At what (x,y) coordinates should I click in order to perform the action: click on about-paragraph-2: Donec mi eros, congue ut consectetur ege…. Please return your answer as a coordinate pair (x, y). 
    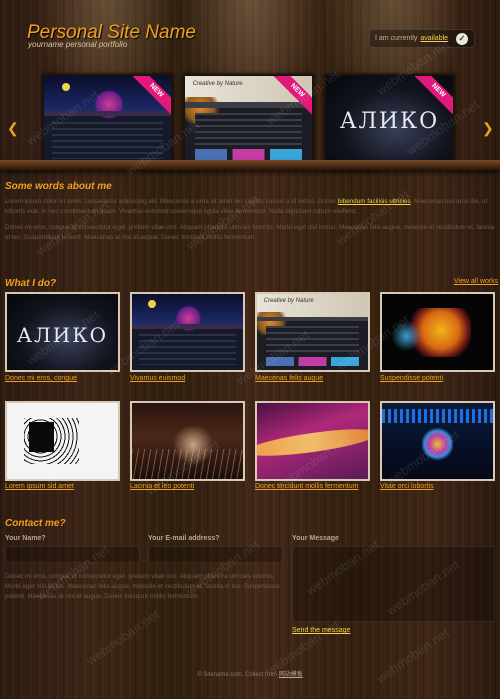
    Looking at the image, I should click on (250, 232).